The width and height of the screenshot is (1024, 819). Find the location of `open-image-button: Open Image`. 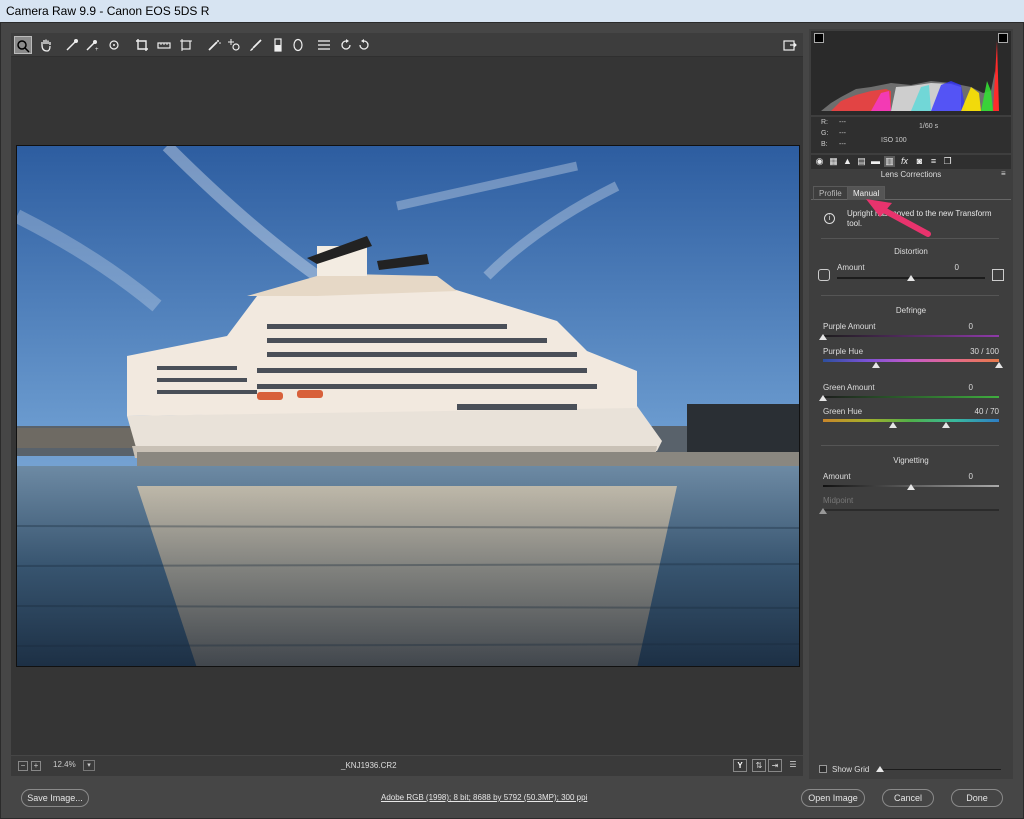

open-image-button: Open Image is located at coordinates (833, 798).